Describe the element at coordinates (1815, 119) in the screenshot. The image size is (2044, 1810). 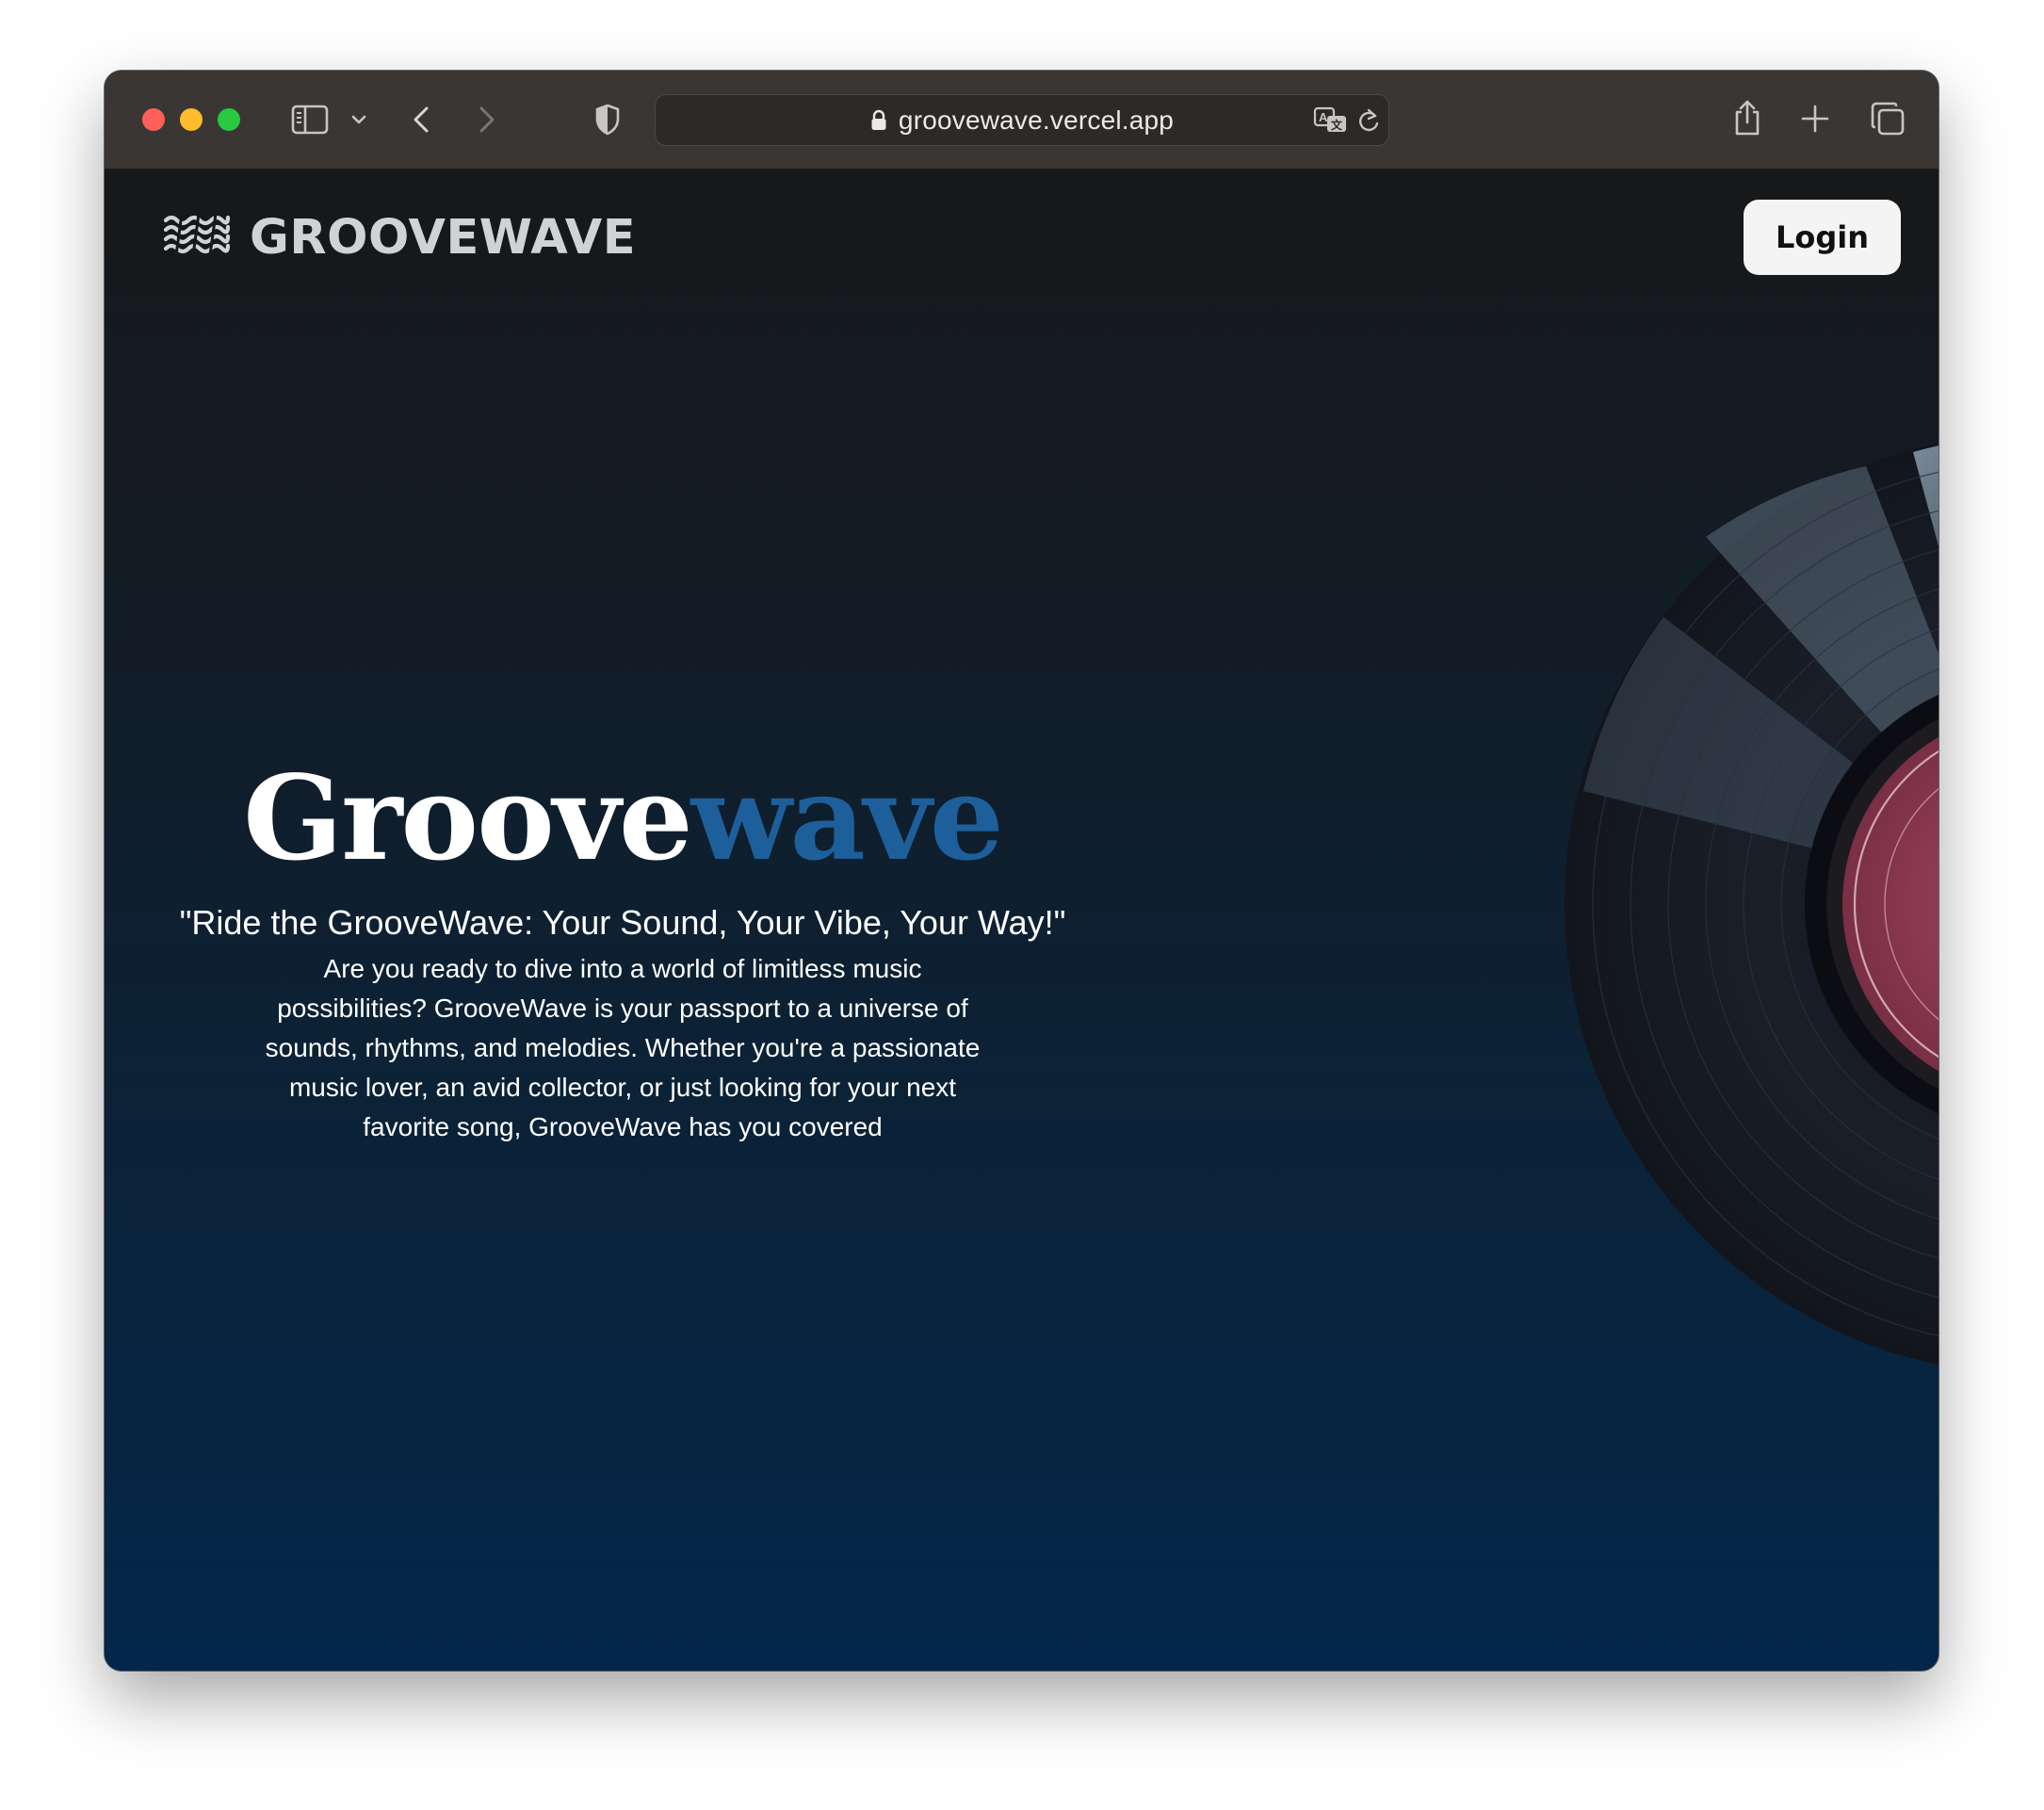
I see `plus-icon` at that location.